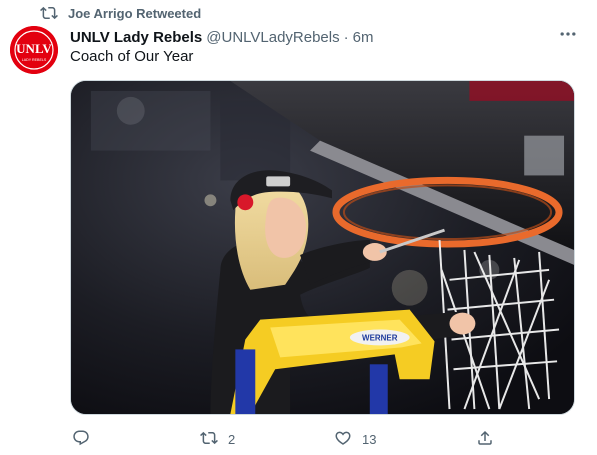 This screenshot has width=597, height=455. I want to click on retweet-banner: Joe Arrigo Retweeted, so click(120, 13).